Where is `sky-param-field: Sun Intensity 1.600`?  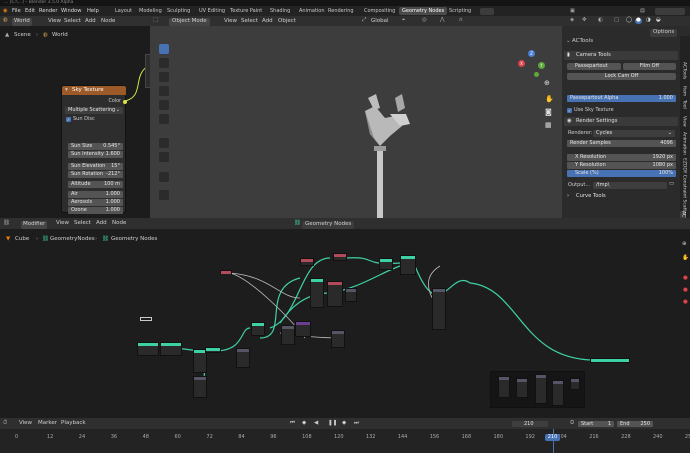
sky-param-field: Sun Intensity 1.600 is located at coordinates (95, 154).